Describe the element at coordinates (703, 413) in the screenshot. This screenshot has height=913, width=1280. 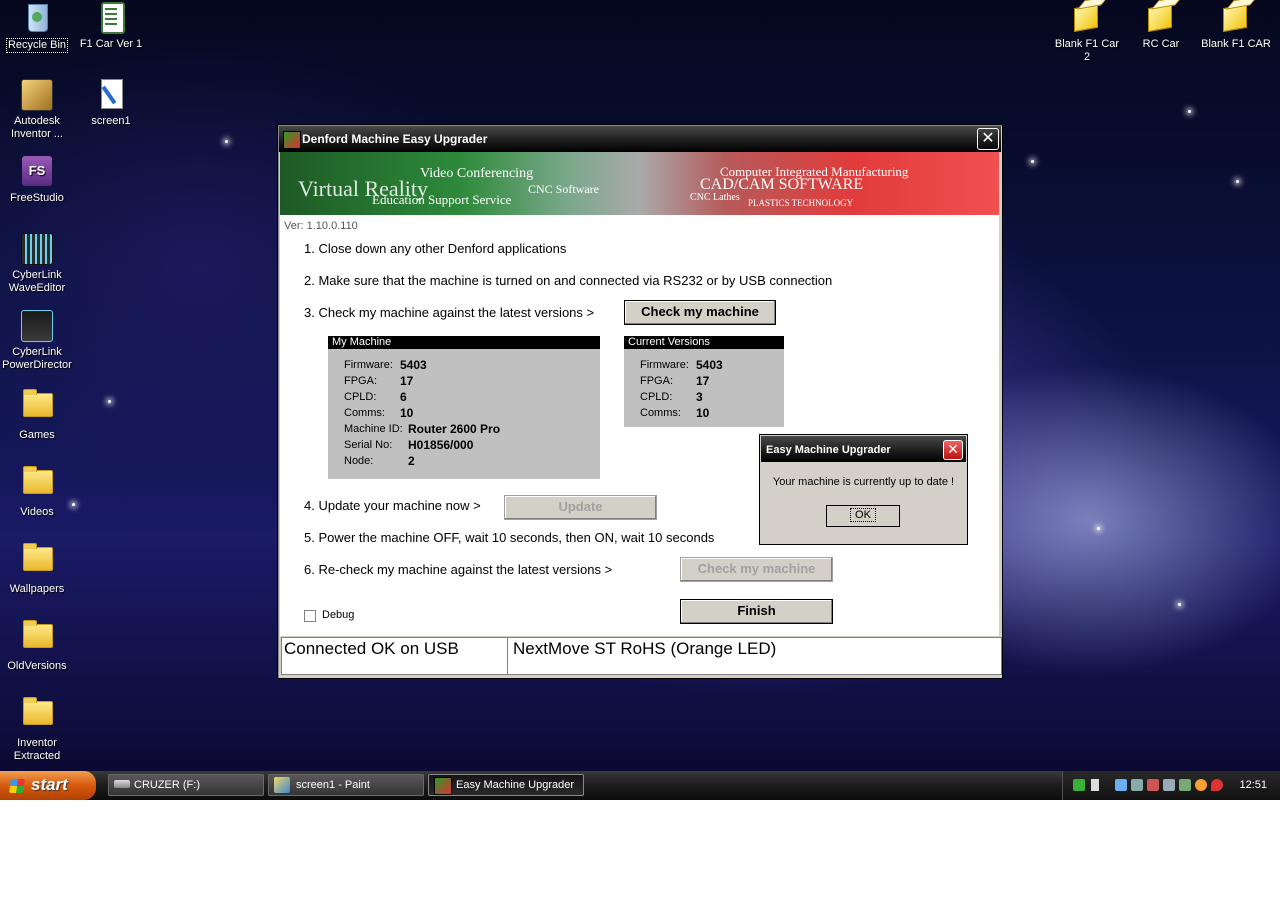
I see `cur-comms-value: 10` at that location.